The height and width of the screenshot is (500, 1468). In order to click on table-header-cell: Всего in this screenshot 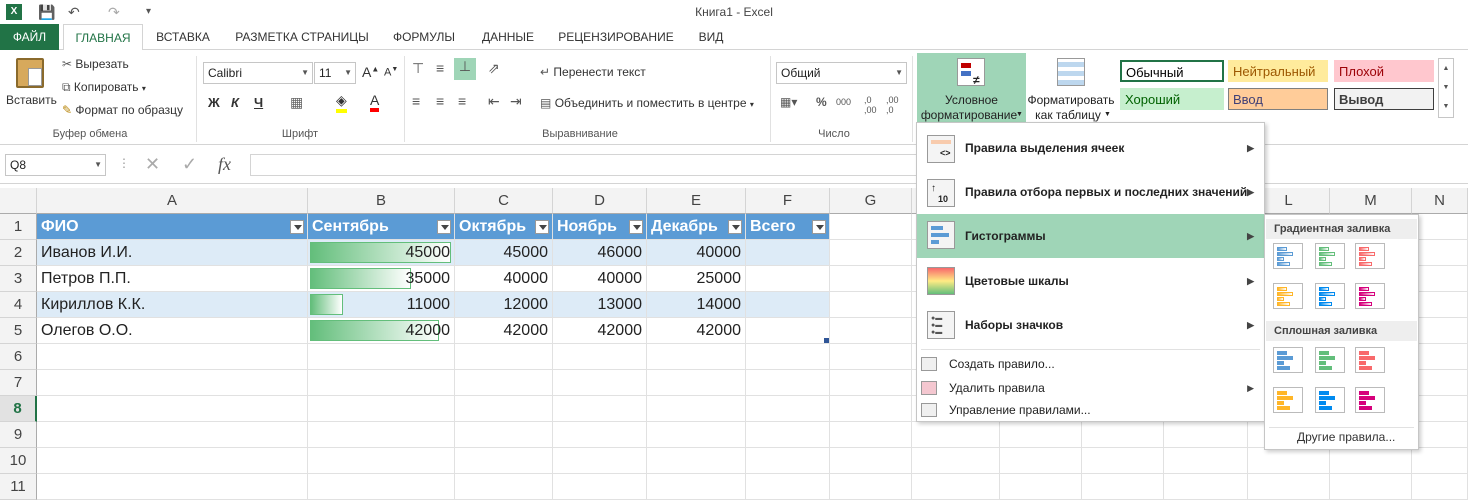, I will do `click(788, 227)`.